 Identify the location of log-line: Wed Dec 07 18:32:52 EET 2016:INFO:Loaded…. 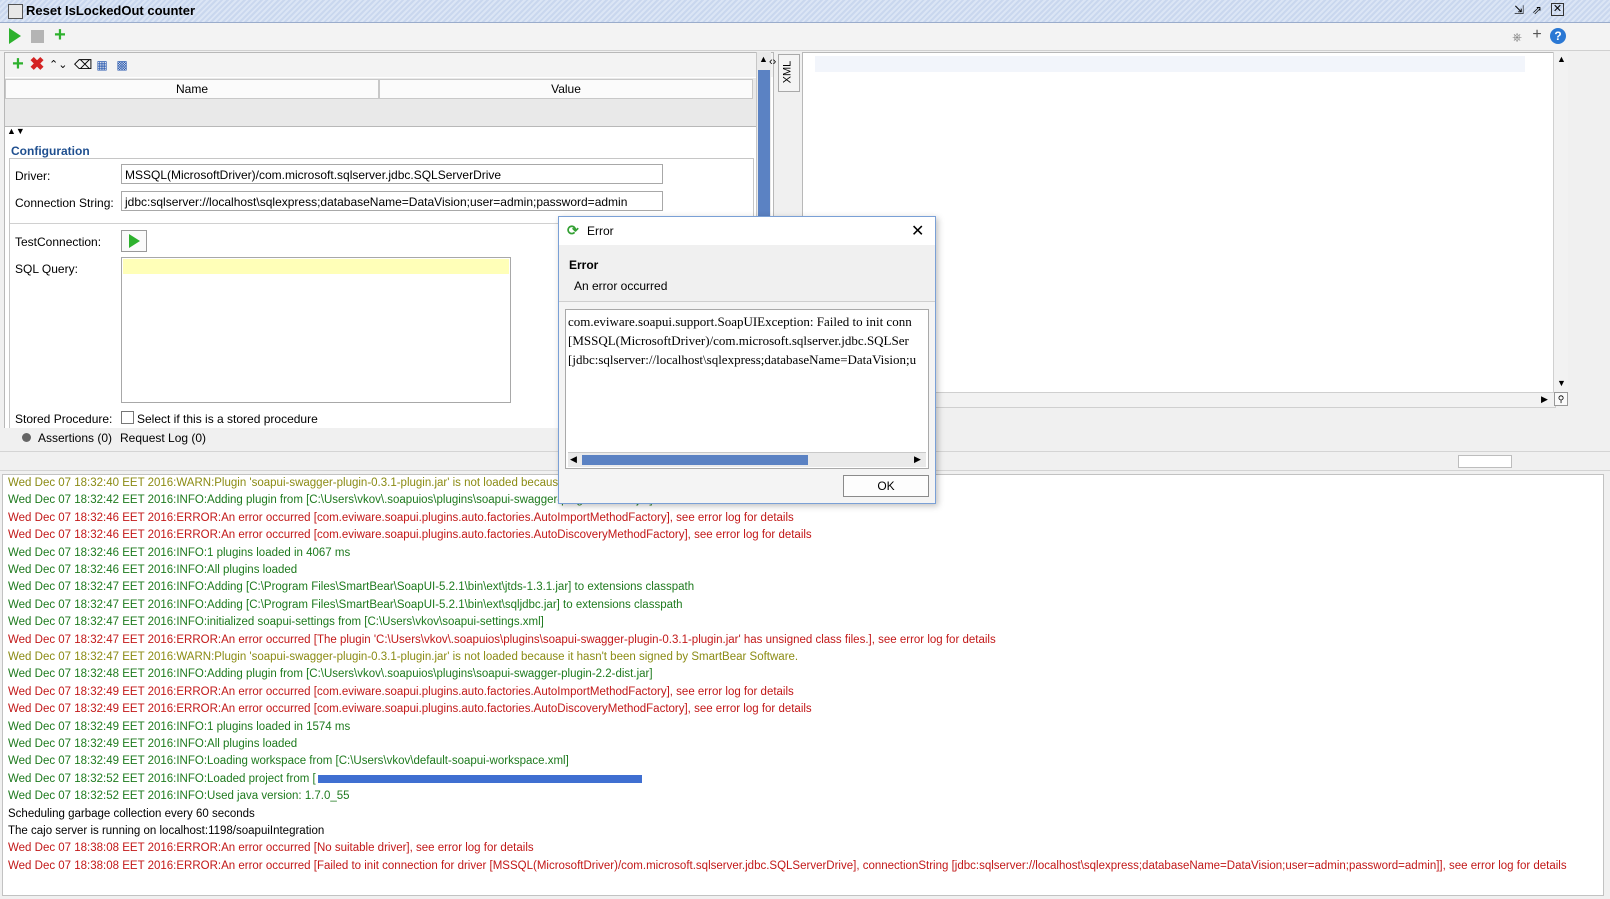
(325, 779).